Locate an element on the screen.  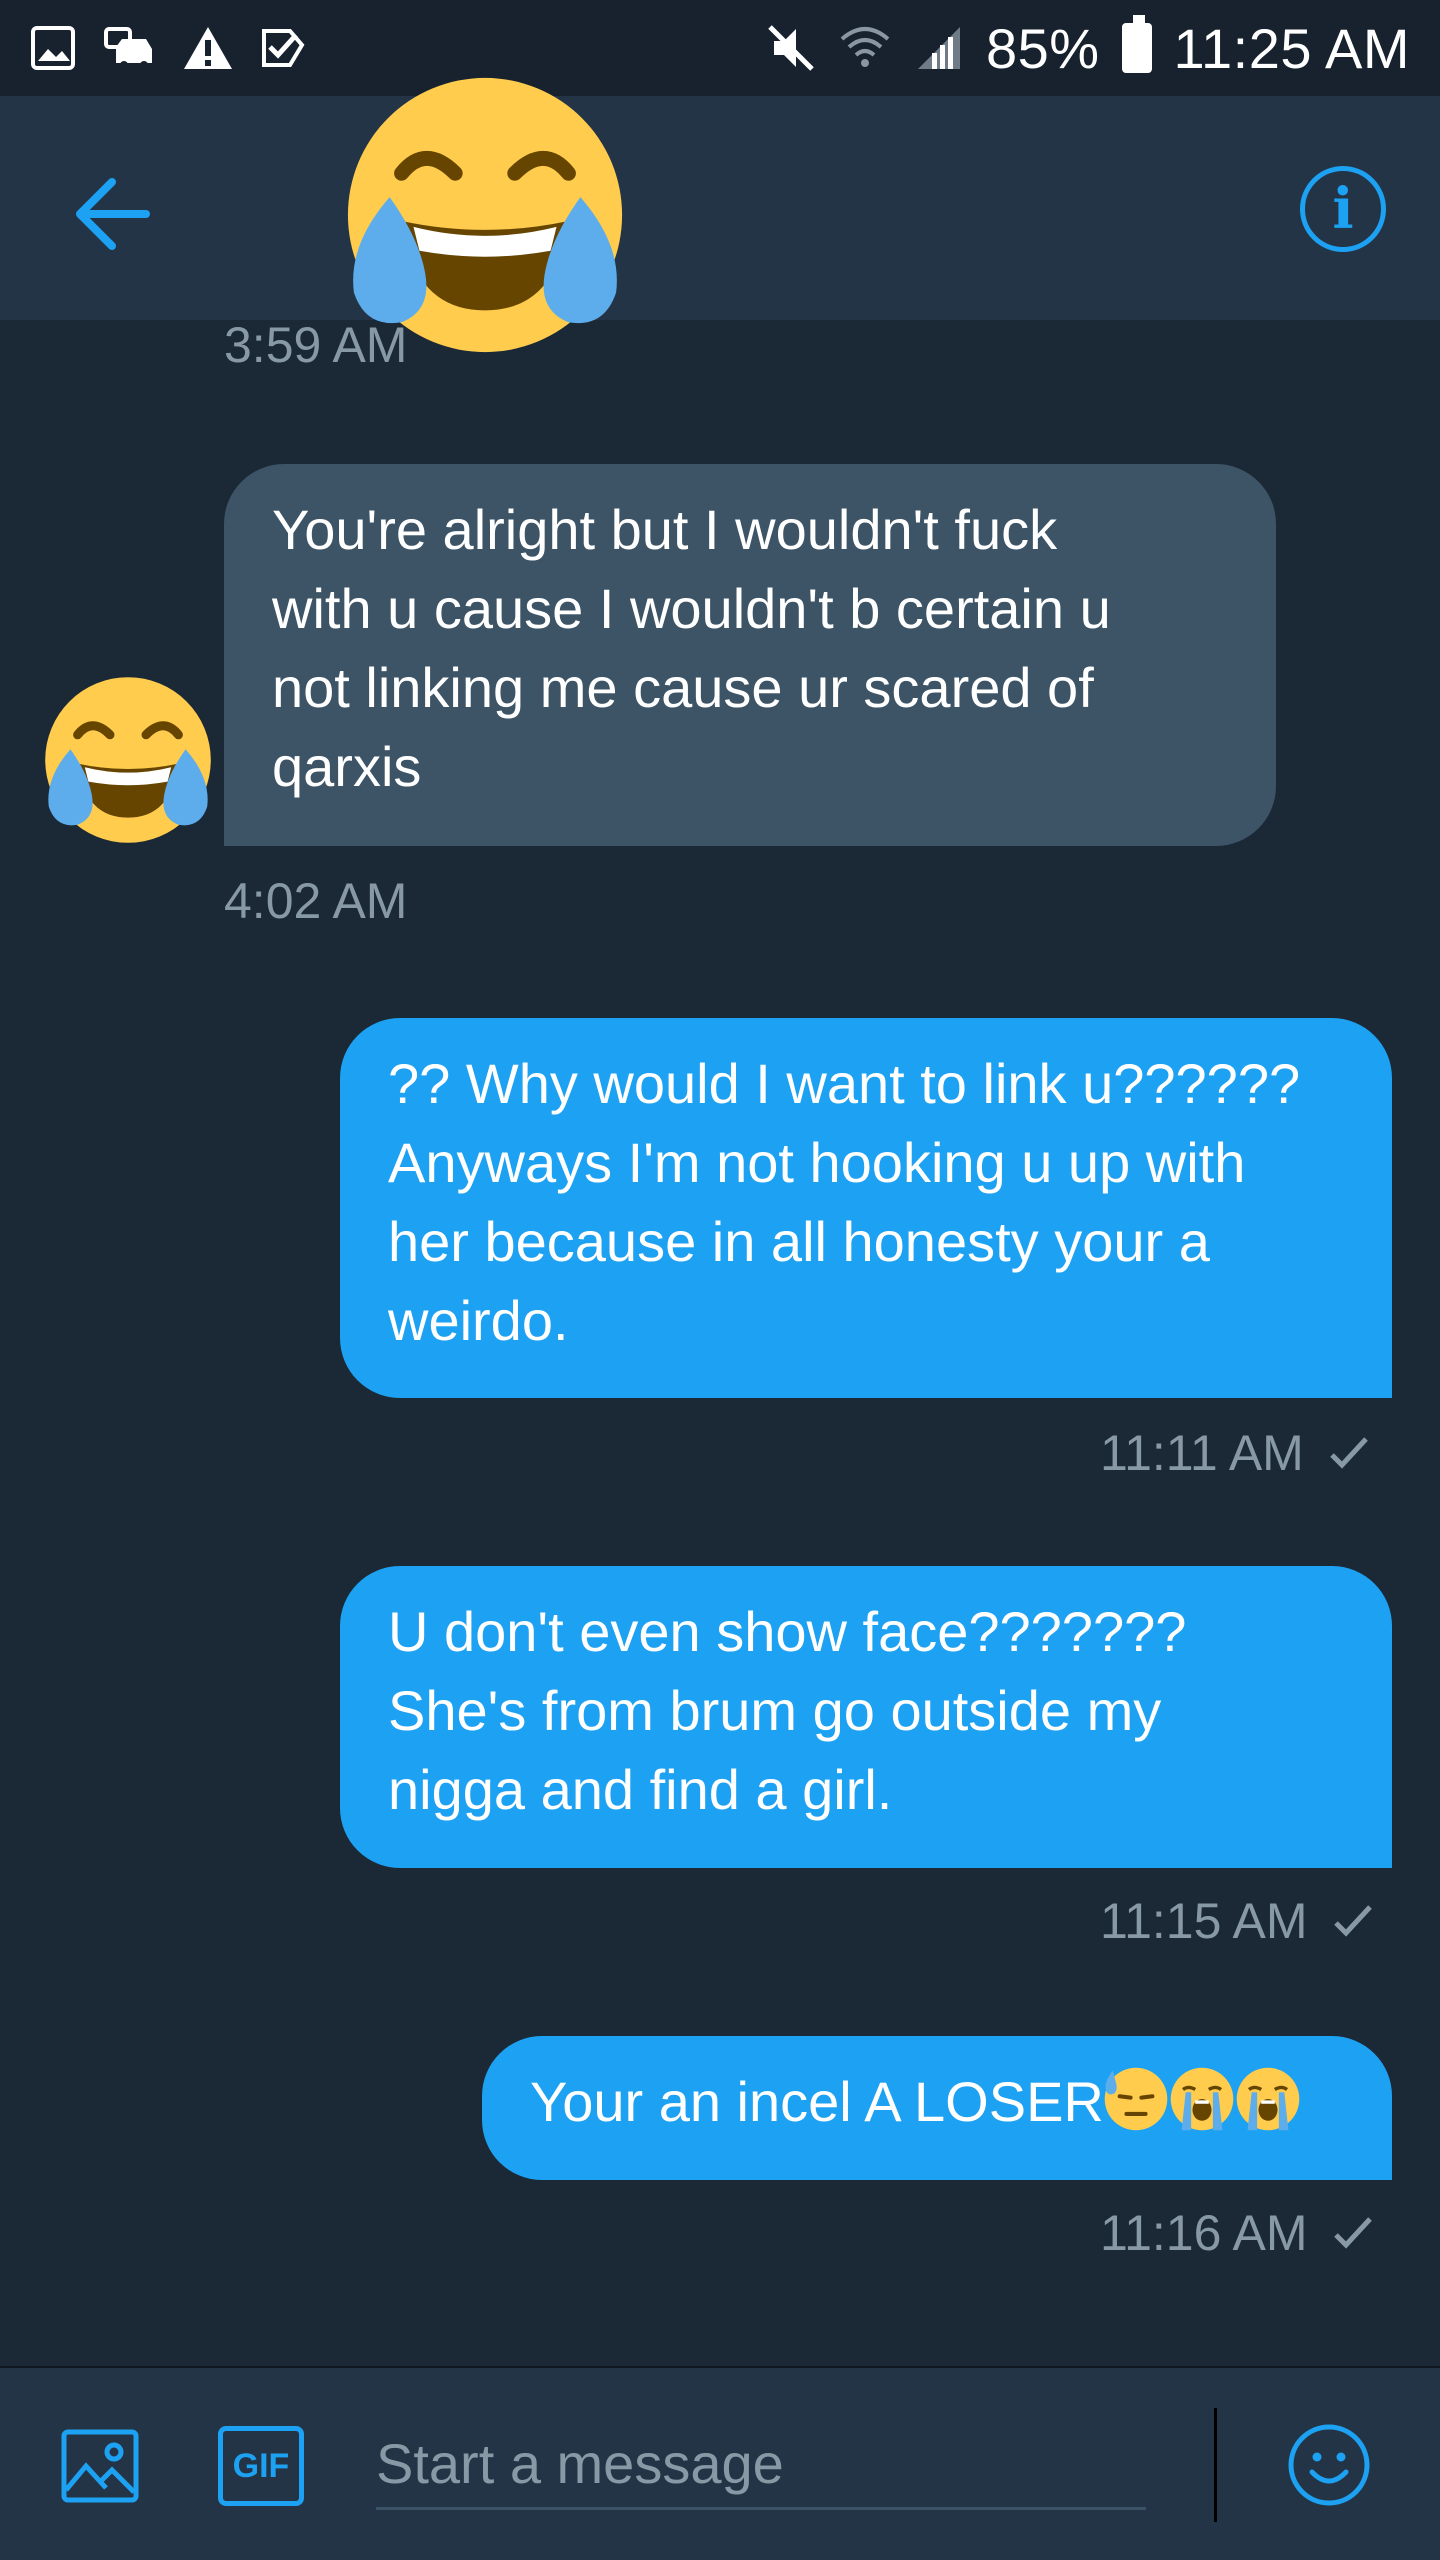
info-icon-label: i is located at coordinates (1343, 209).